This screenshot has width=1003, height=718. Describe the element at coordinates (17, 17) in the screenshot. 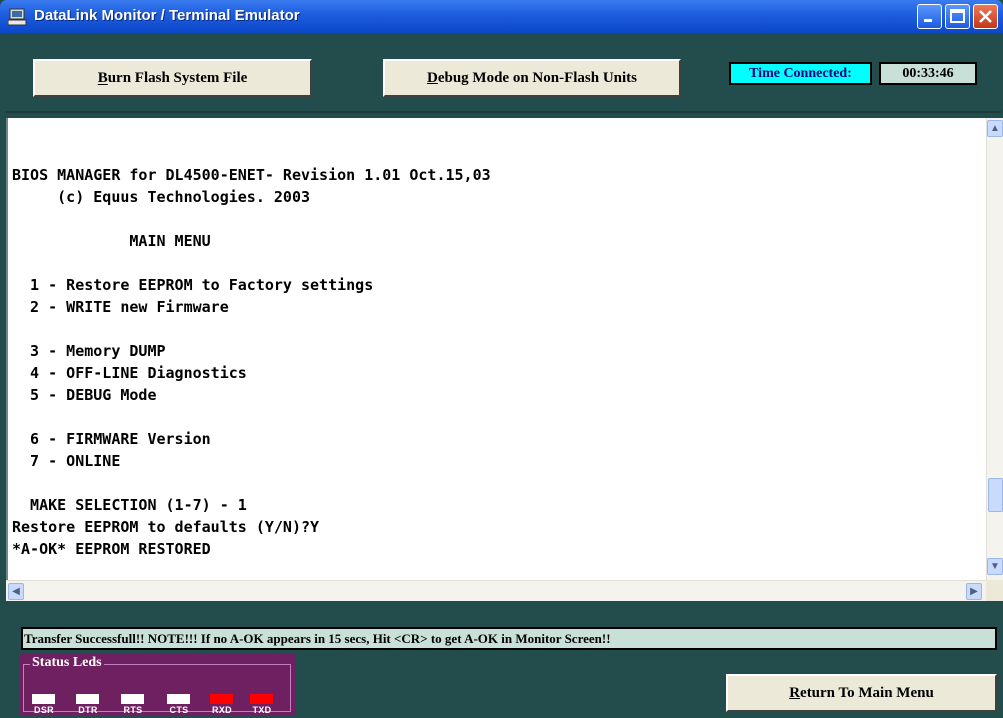

I see `computer-terminal-icon` at that location.